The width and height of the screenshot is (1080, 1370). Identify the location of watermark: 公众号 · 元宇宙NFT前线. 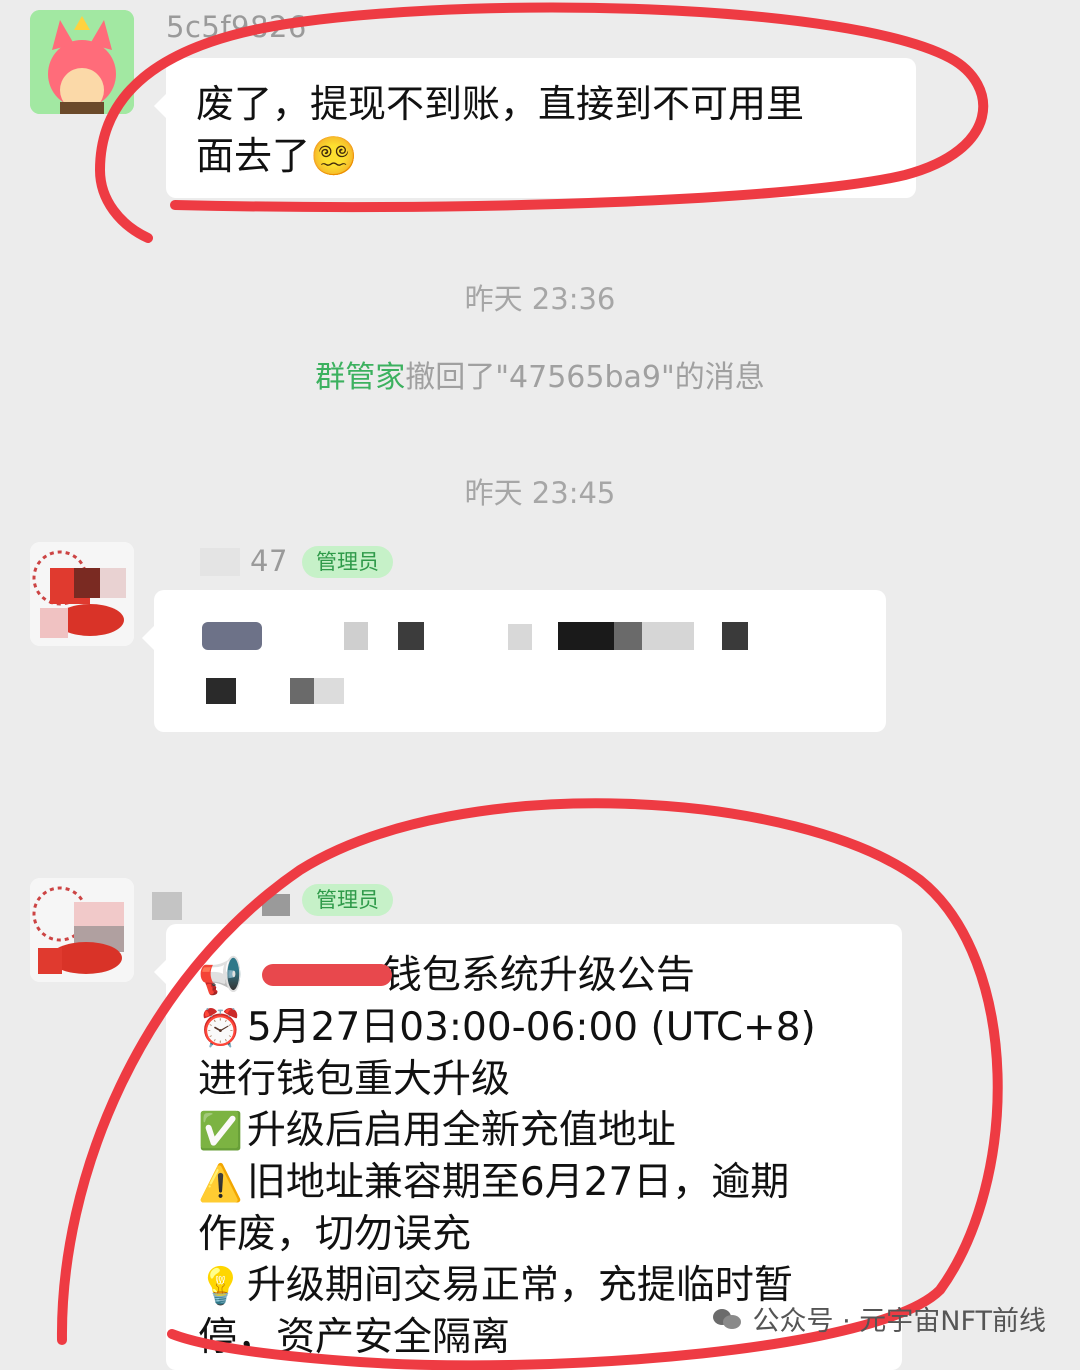
(879, 1318).